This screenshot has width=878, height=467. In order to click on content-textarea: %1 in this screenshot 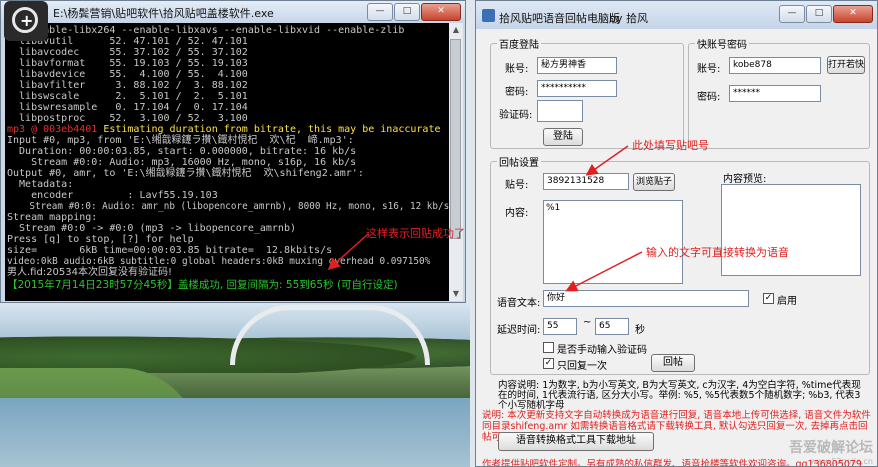, I will do `click(613, 242)`.